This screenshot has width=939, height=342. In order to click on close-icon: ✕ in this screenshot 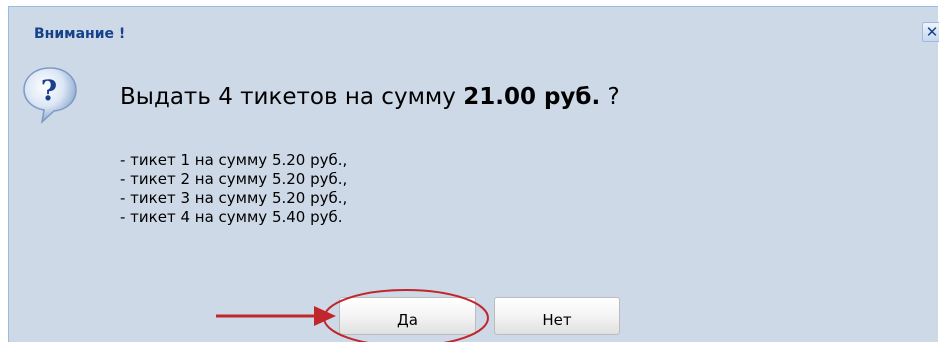, I will do `click(932, 32)`.